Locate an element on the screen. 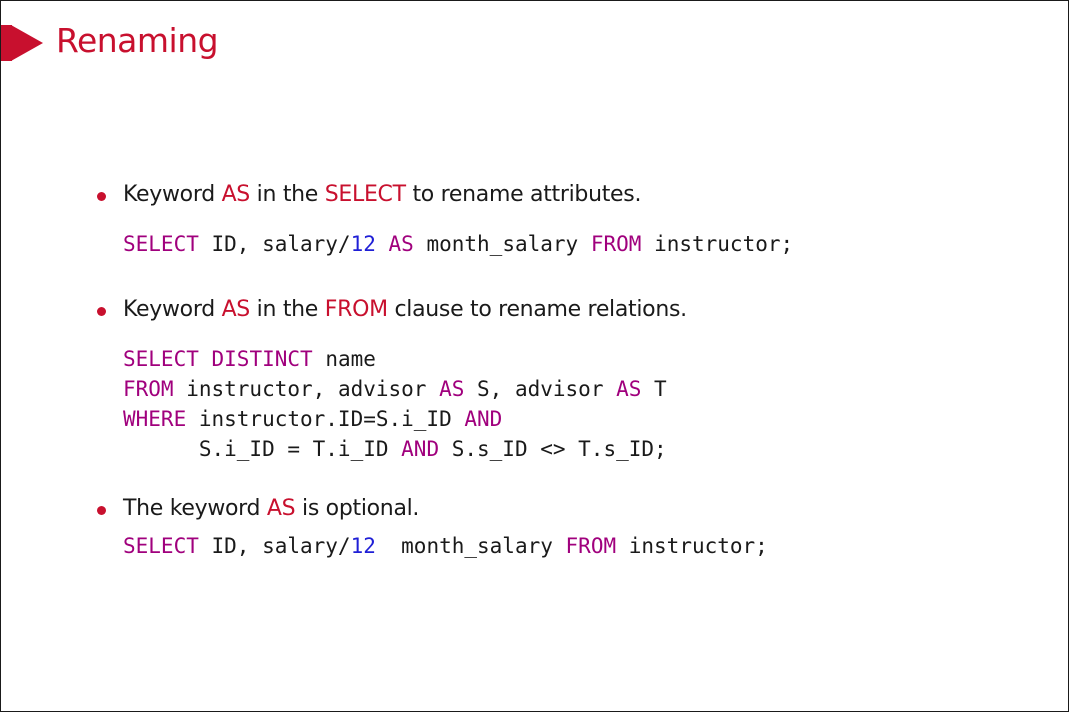 The width and height of the screenshot is (1069, 712). sql-keyword: WHERE is located at coordinates (155, 419).